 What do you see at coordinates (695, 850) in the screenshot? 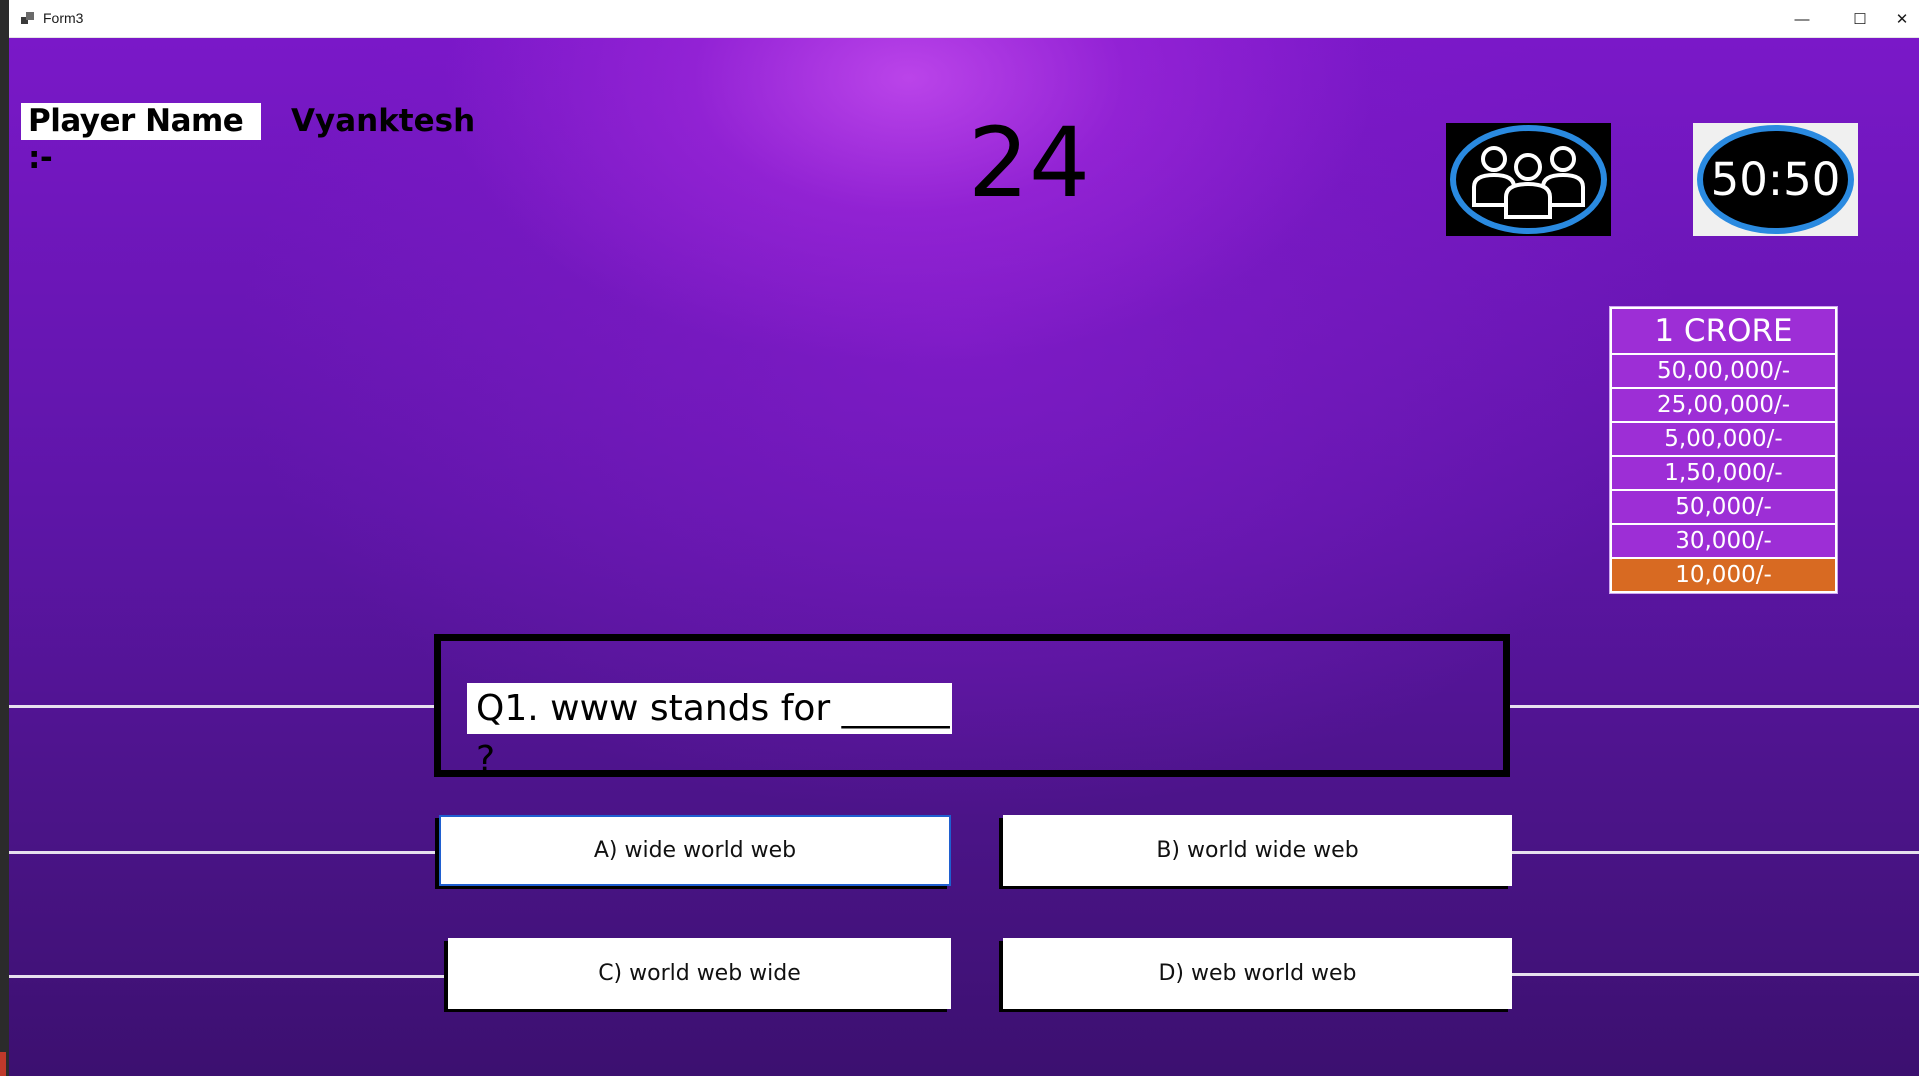
I see `option-a-button: A) wide world web` at bounding box center [695, 850].